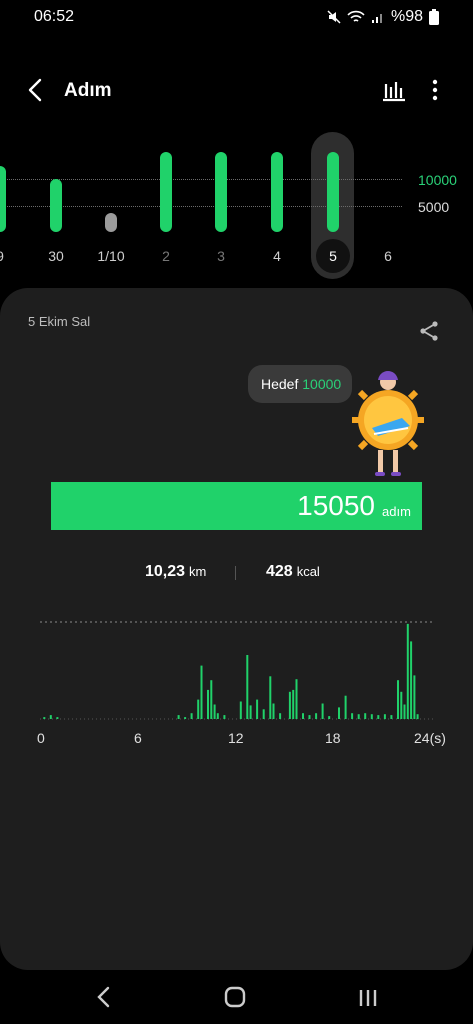  I want to click on nav-recents-icon, so click(368, 998).